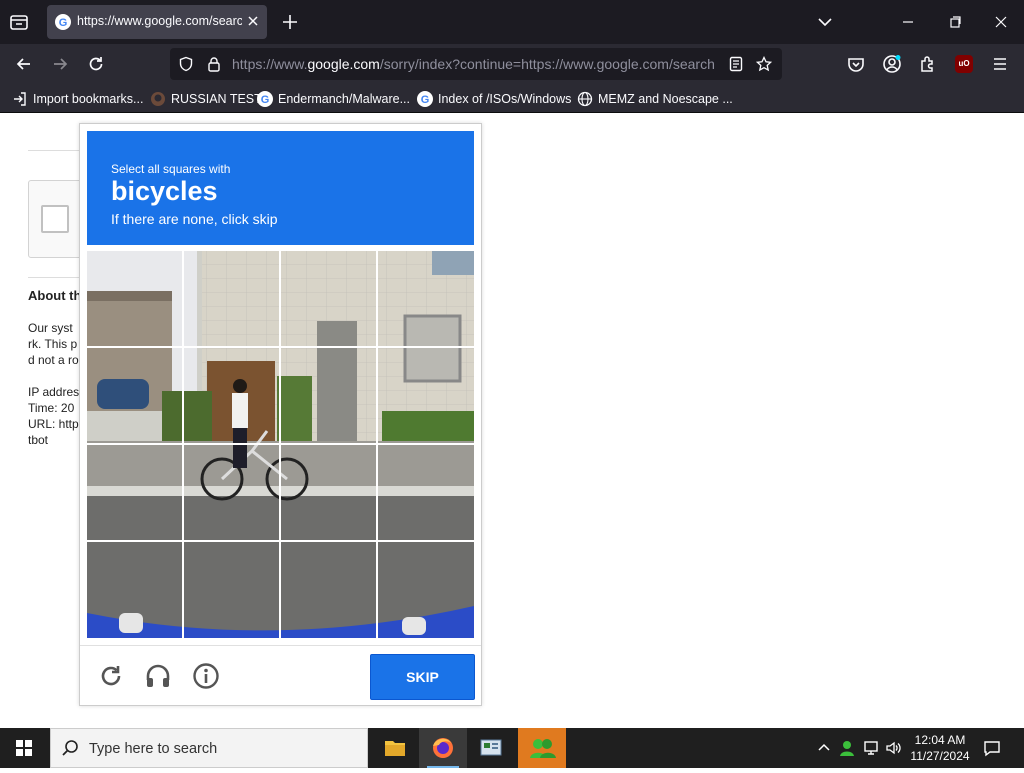  I want to click on search-placeholder: Type here to search, so click(153, 749).